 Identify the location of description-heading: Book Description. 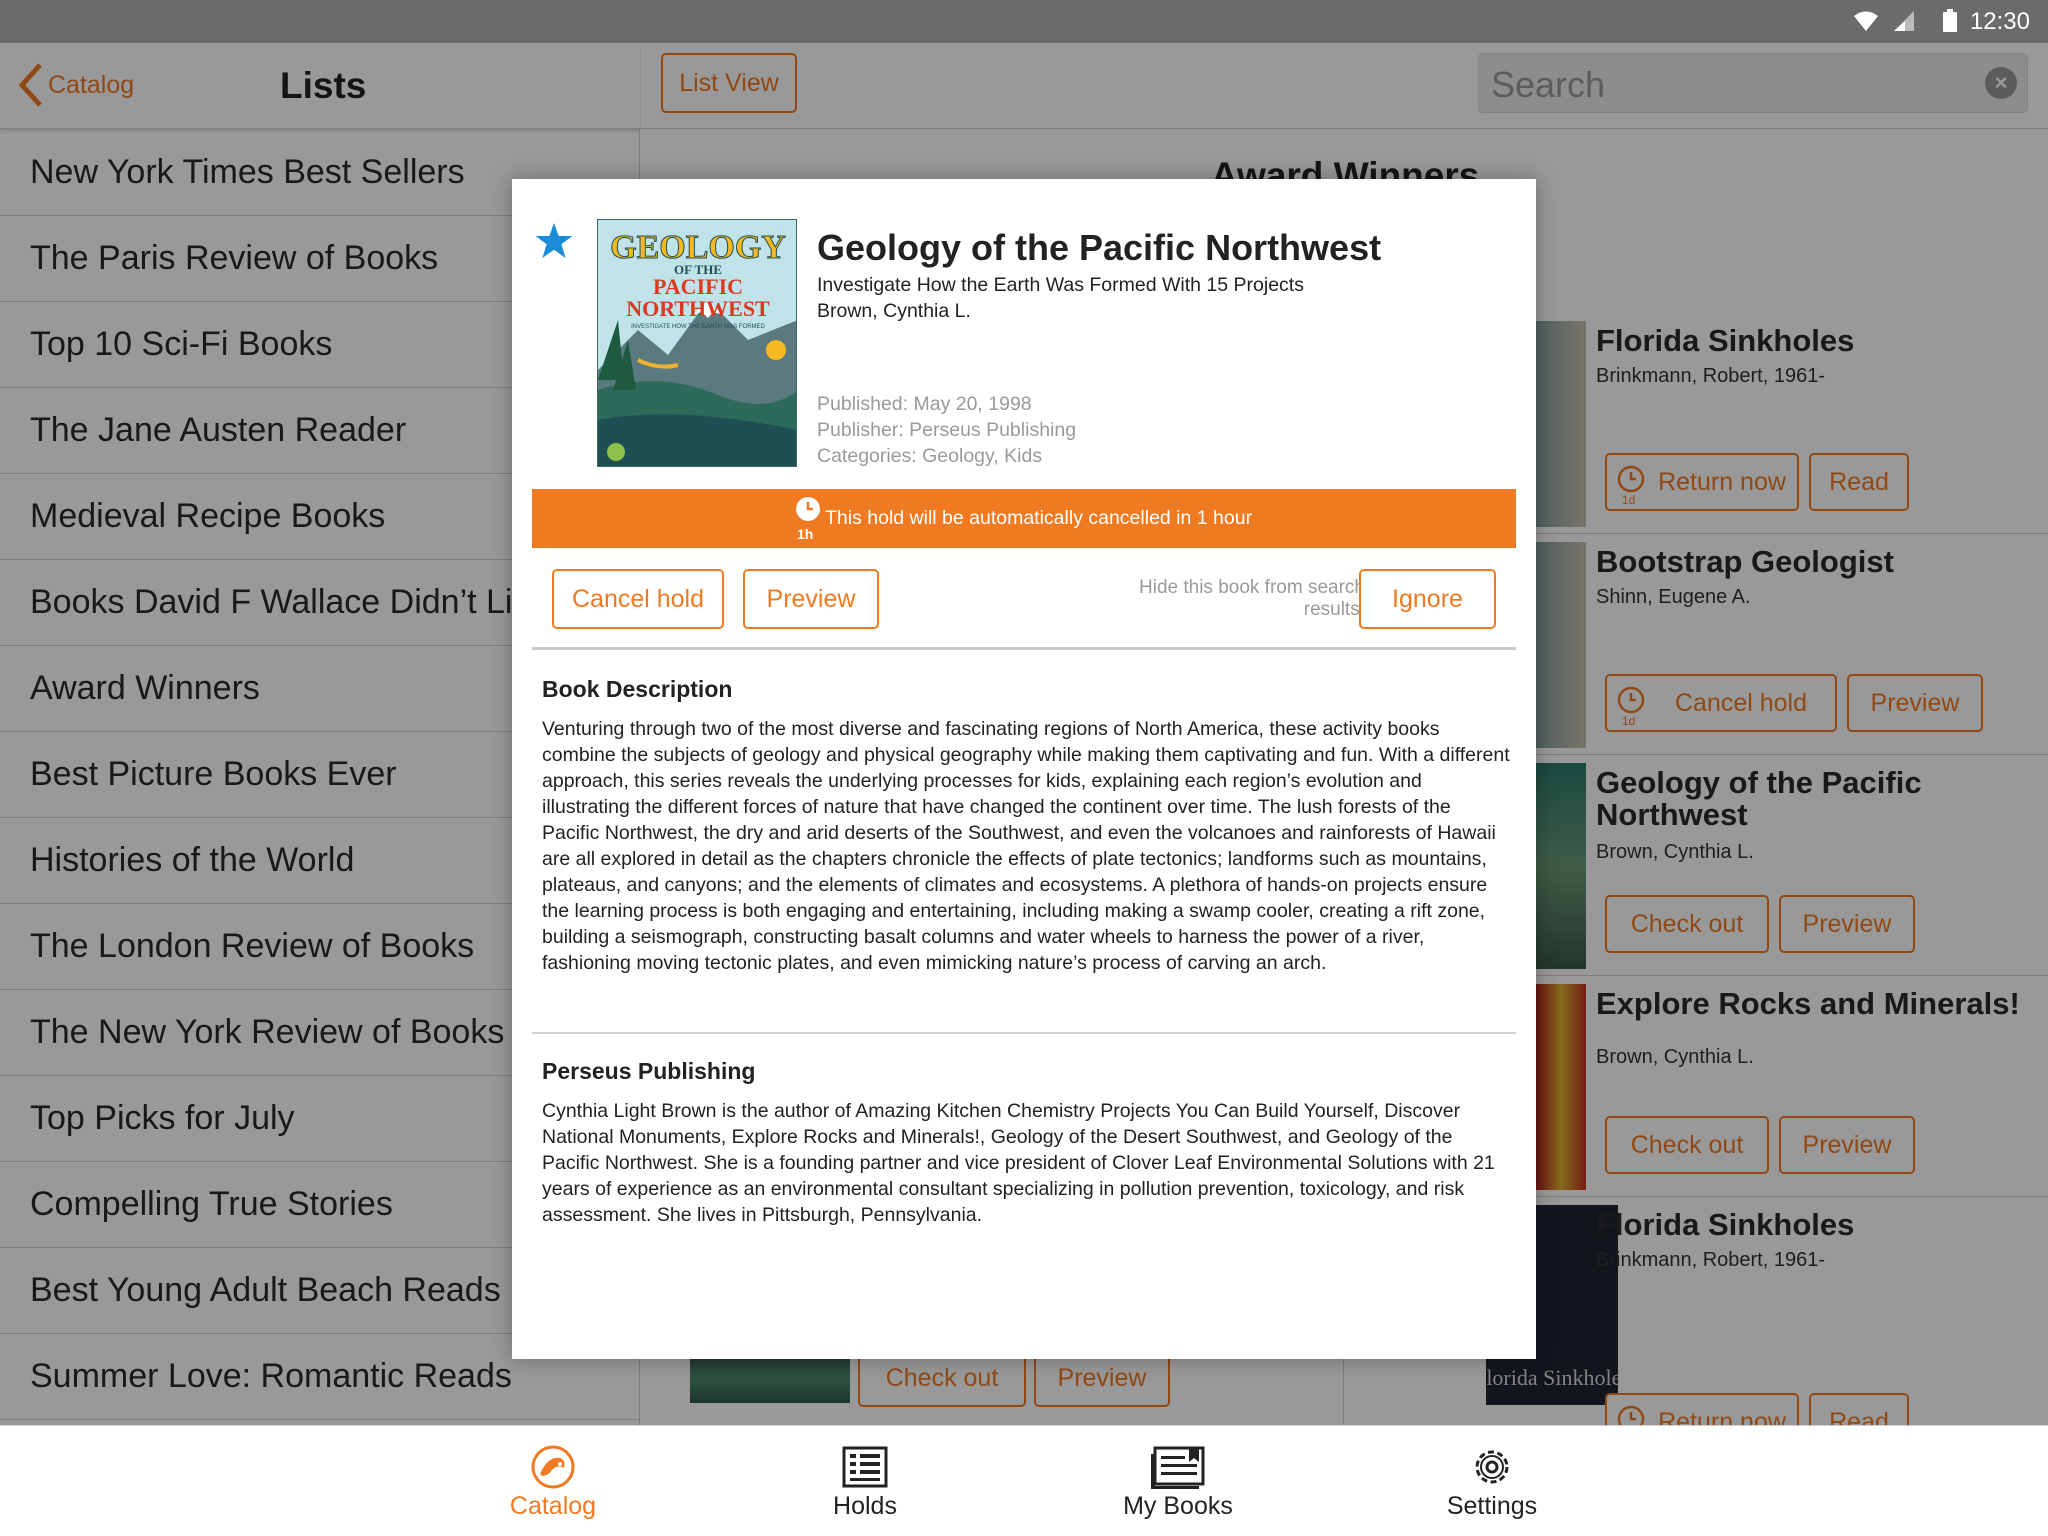
(637, 689).